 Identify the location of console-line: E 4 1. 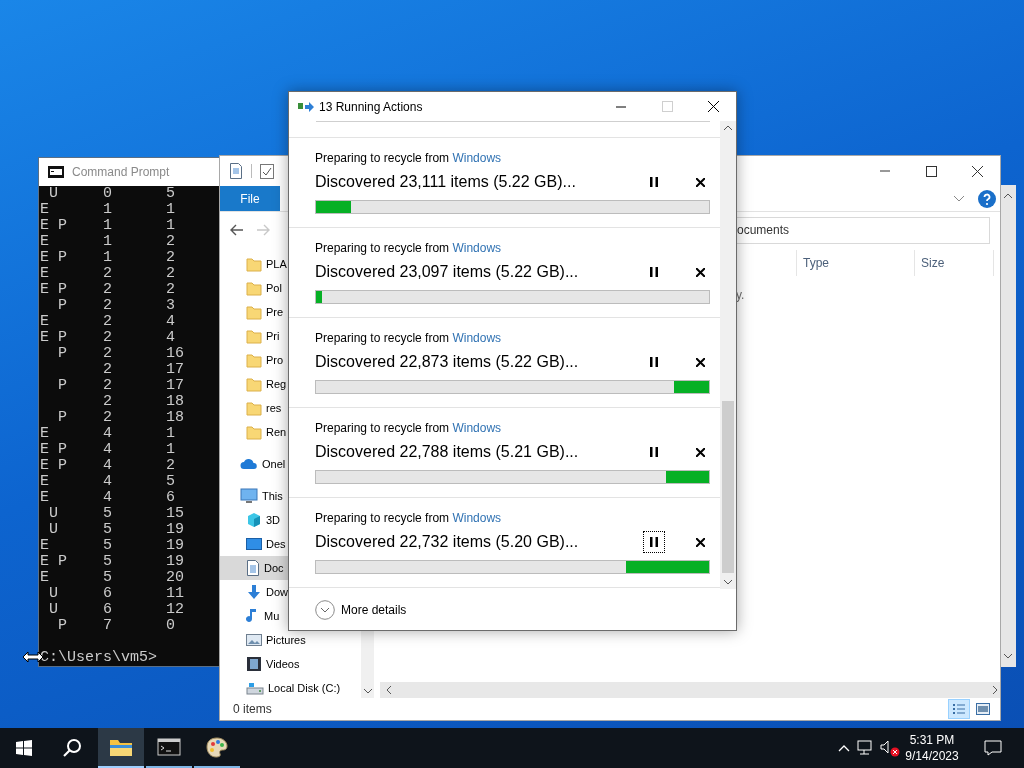
(108, 434).